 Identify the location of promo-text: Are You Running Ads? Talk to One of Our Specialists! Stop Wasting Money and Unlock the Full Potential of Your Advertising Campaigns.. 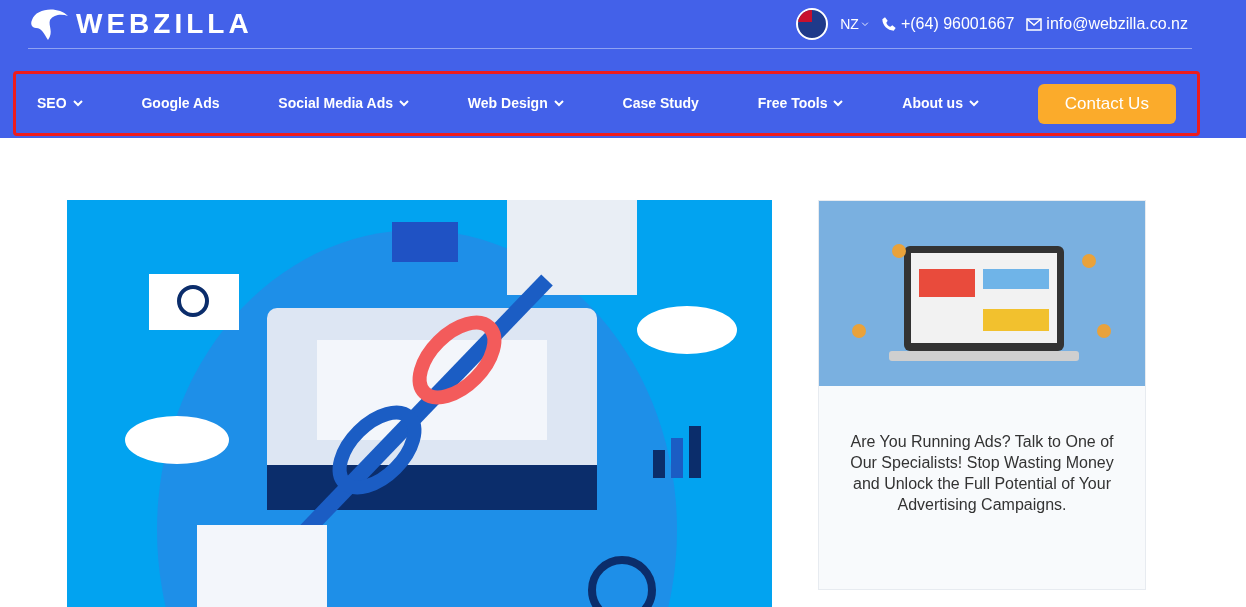
(982, 473).